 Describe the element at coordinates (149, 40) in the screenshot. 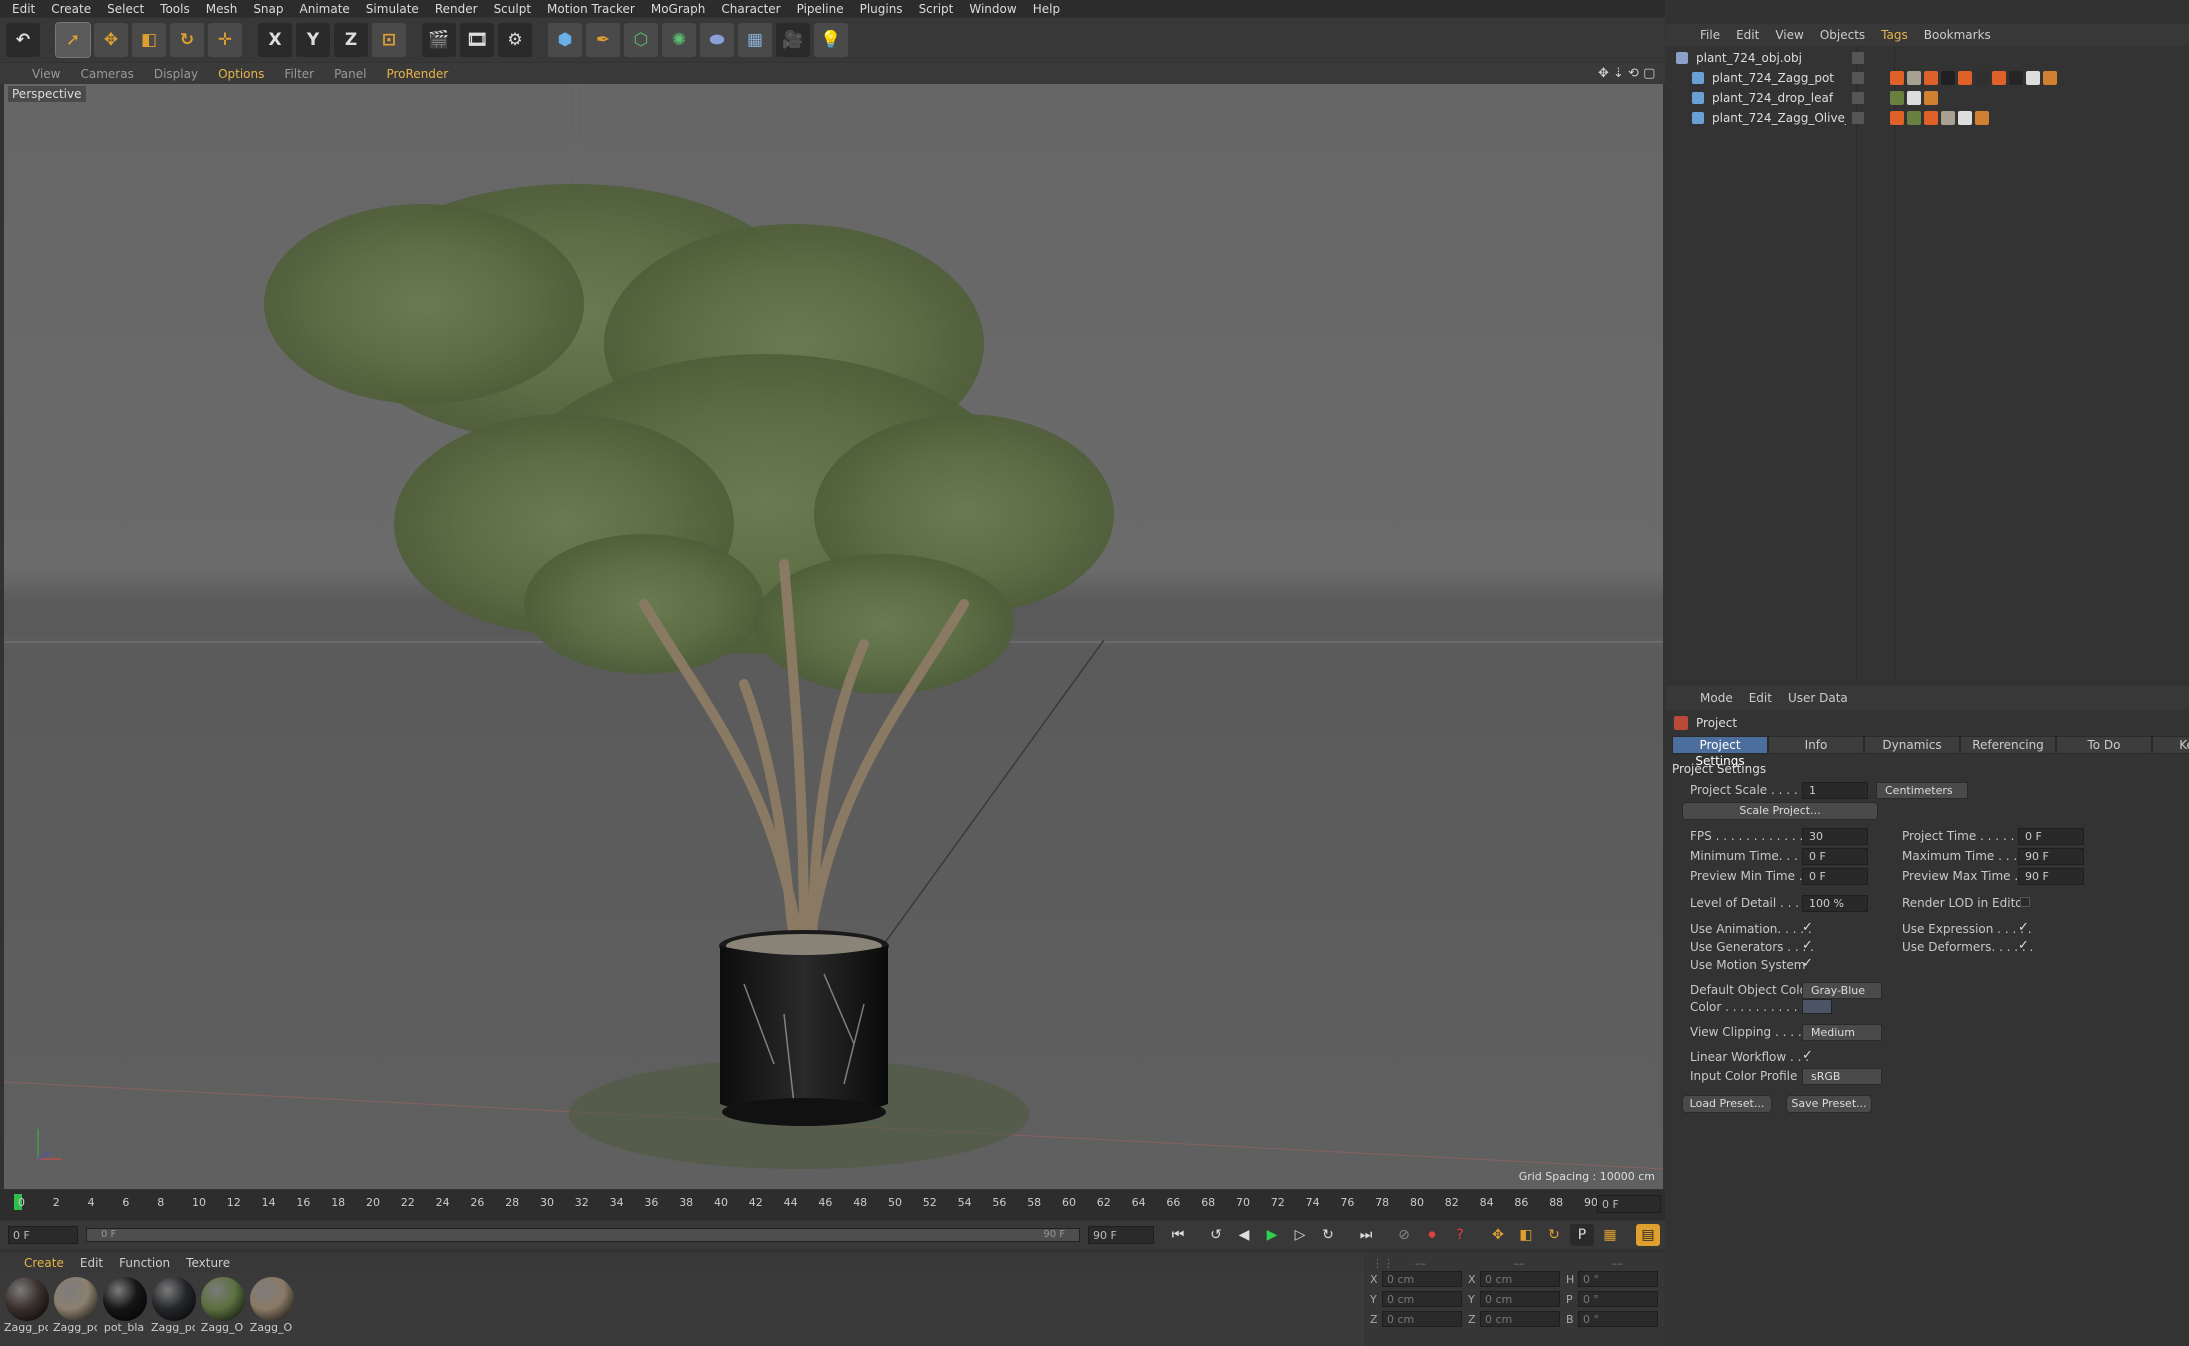

I see `scale-tool-icon: ◧` at that location.